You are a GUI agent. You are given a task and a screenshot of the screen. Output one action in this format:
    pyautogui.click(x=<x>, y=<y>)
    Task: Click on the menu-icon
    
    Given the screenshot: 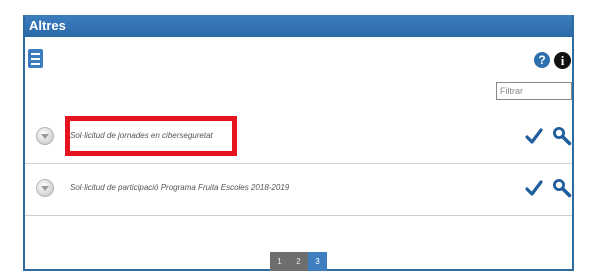 What is the action you would take?
    pyautogui.click(x=35, y=58)
    